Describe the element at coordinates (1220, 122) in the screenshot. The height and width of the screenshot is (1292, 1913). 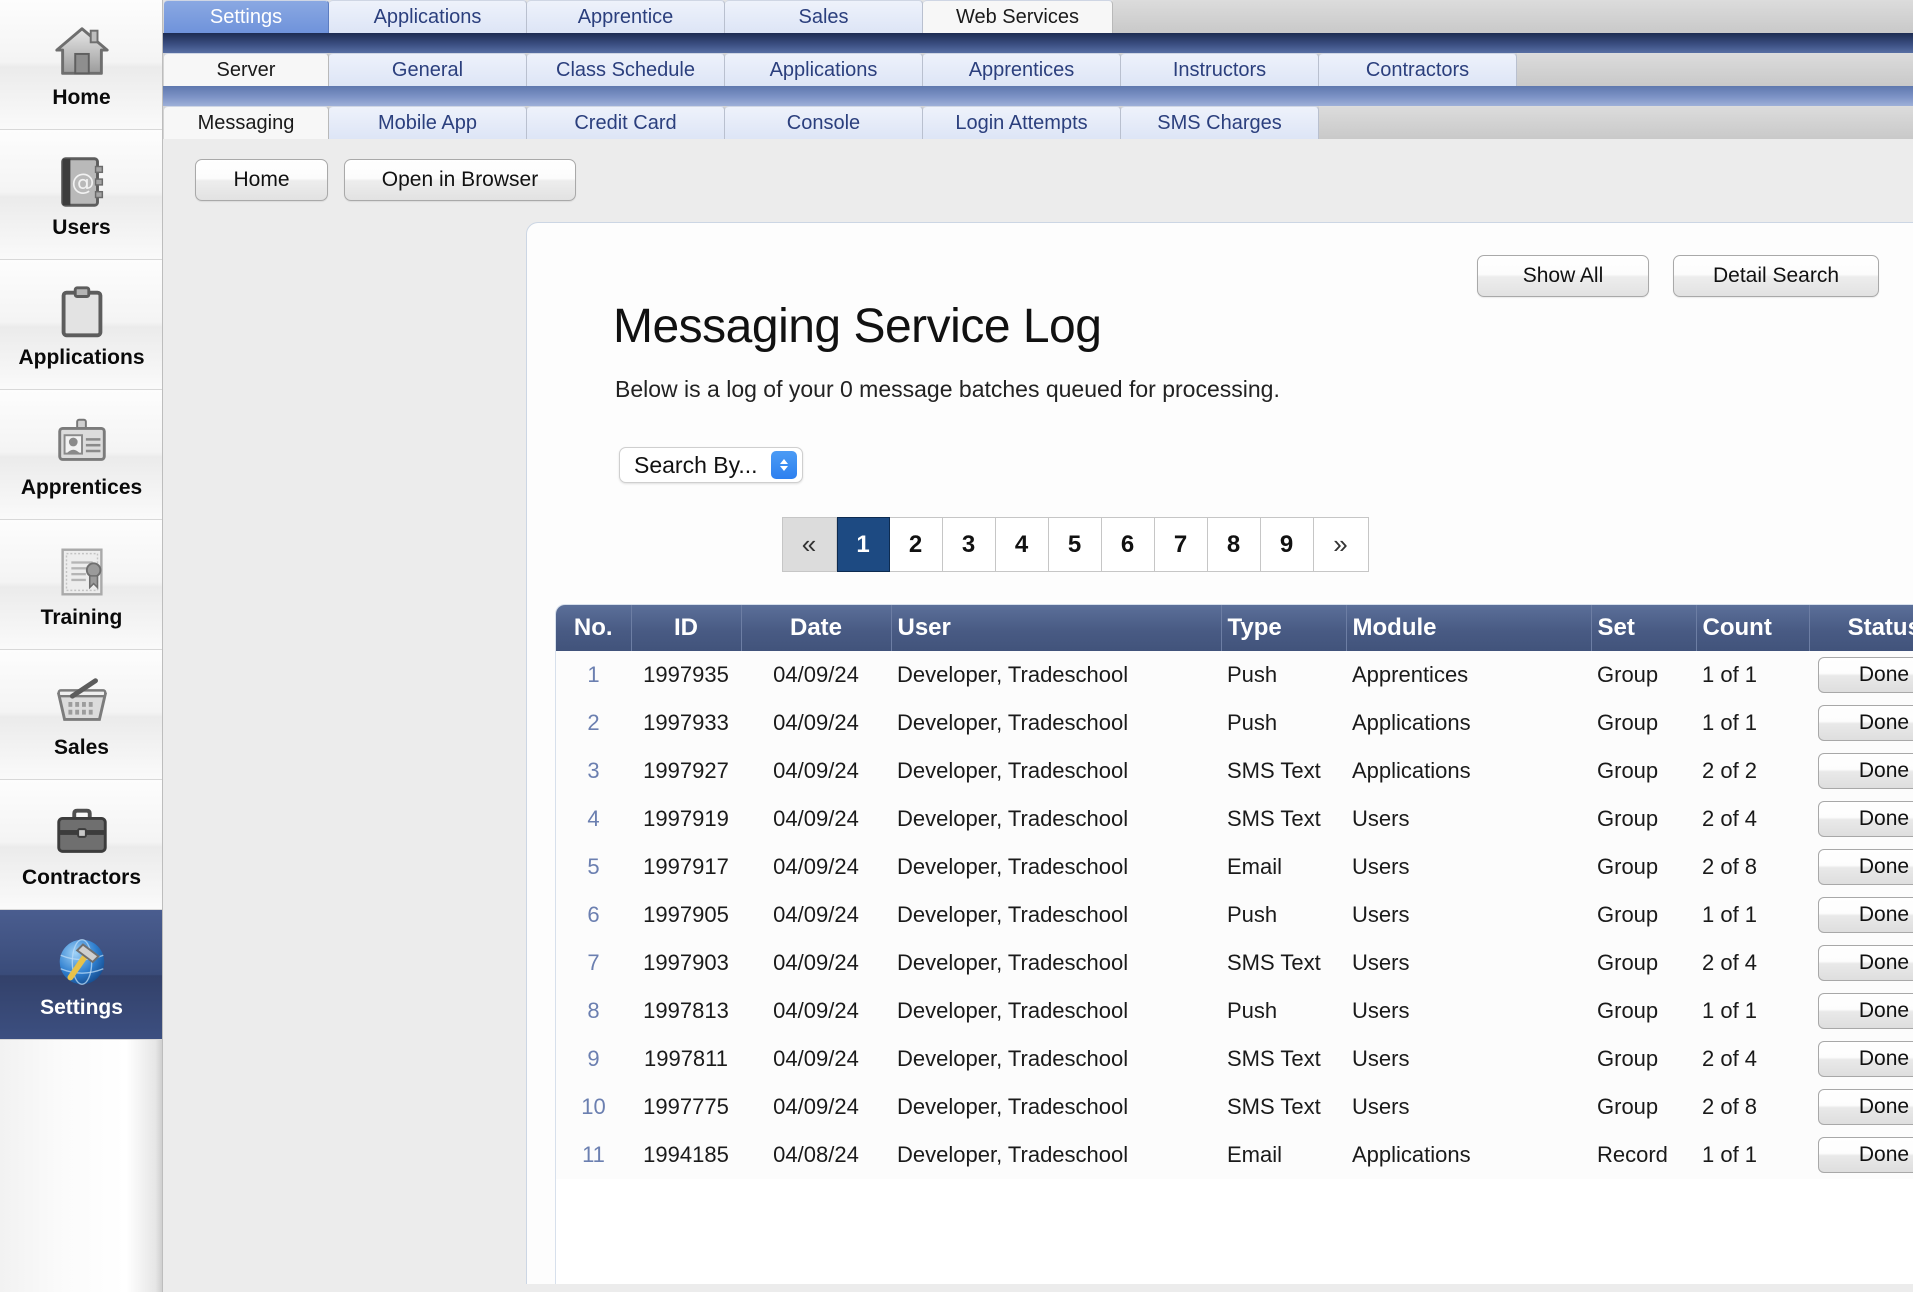
I see `tab-sms-charges: SMS Charges` at that location.